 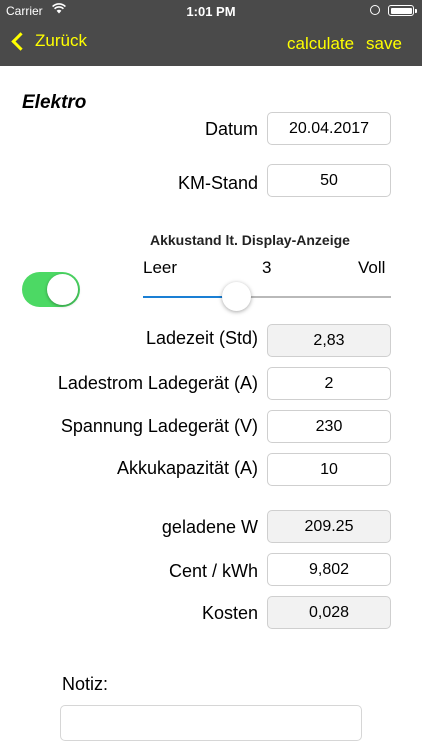 I want to click on datum-field: 20.04.2017, so click(x=329, y=128).